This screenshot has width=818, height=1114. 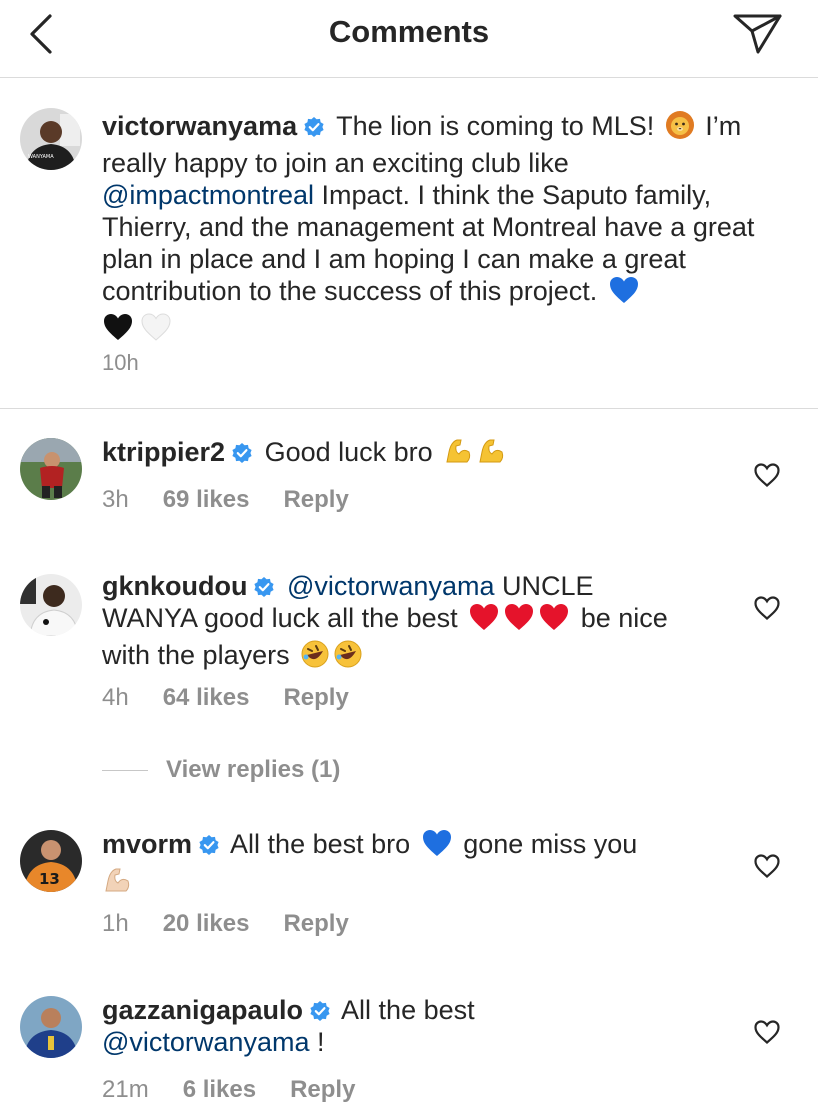 I want to click on comment-username: gknkoudou, so click(x=174, y=586).